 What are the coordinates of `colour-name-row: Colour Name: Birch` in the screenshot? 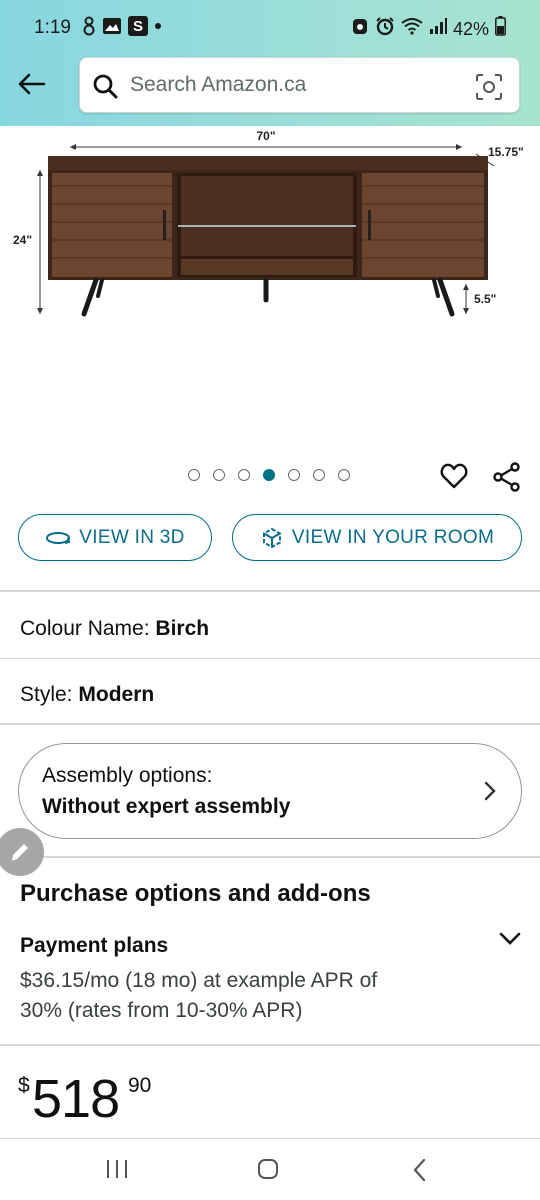 It's located at (114, 629).